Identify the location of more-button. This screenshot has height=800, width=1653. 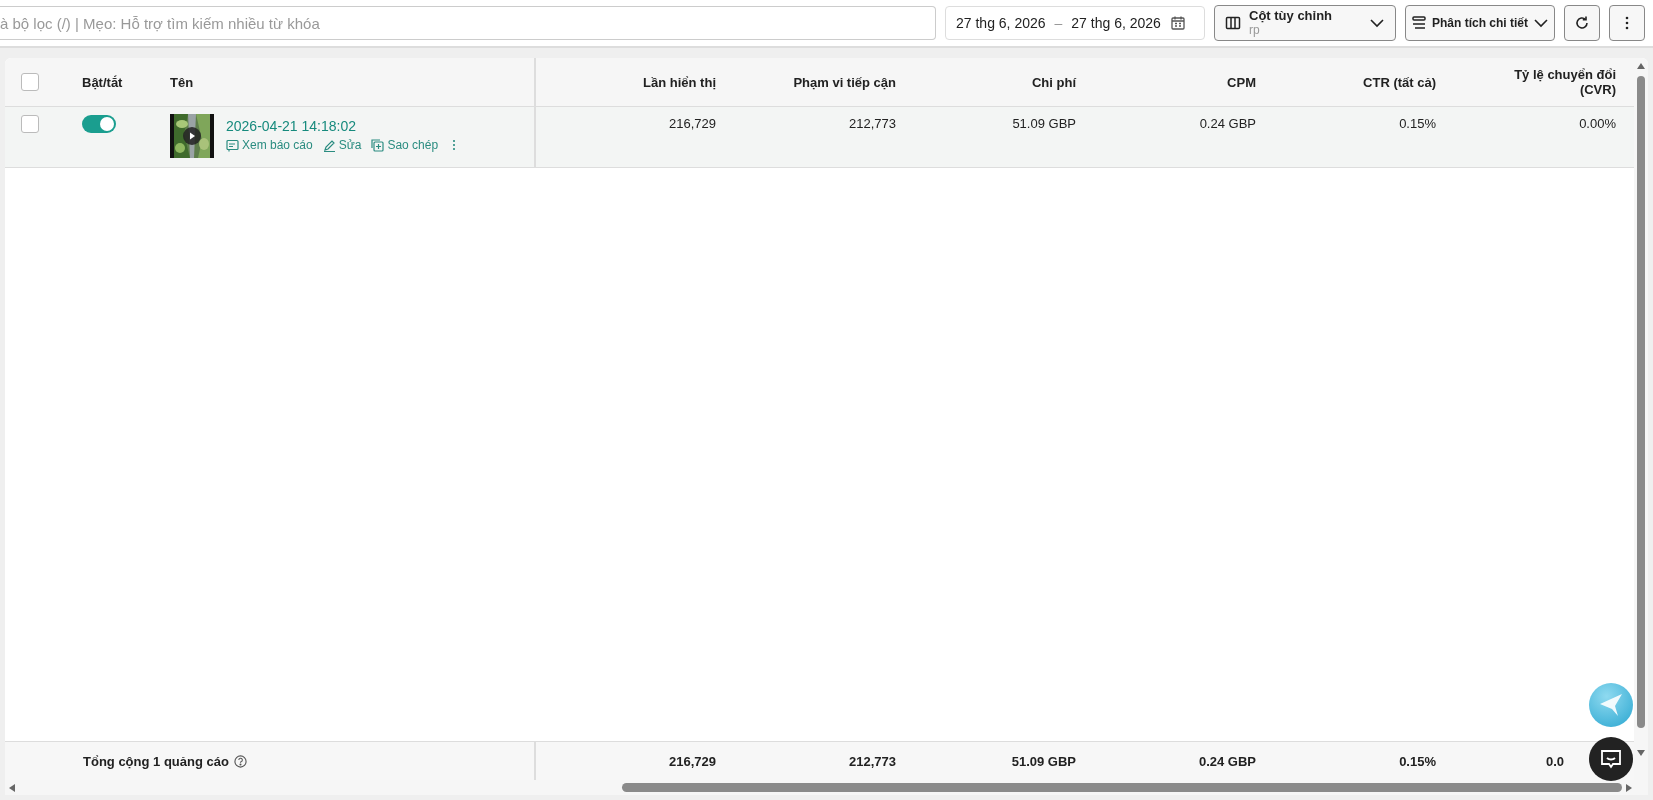
(1627, 23).